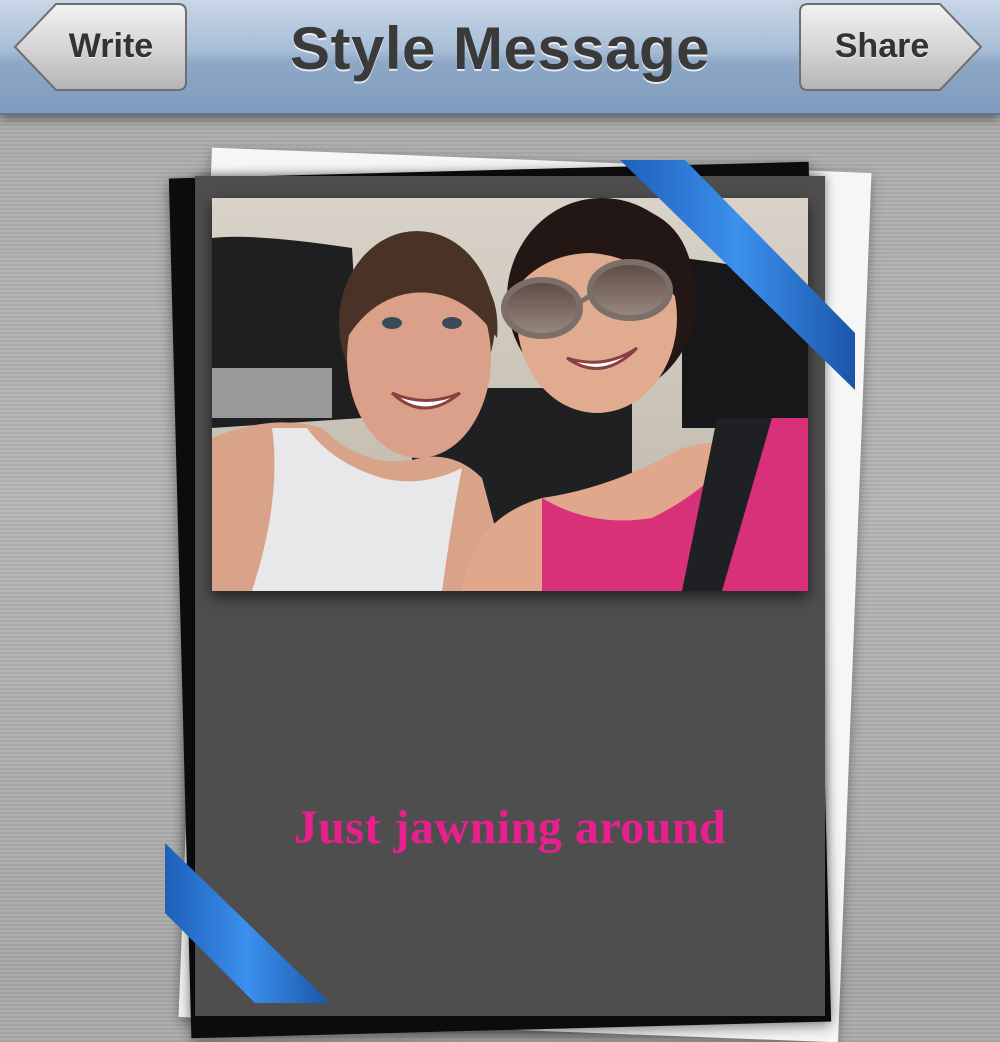 Image resolution: width=1000 pixels, height=1042 pixels. What do you see at coordinates (500, 57) in the screenshot?
I see `navigation-bar: Write Style Message Share` at bounding box center [500, 57].